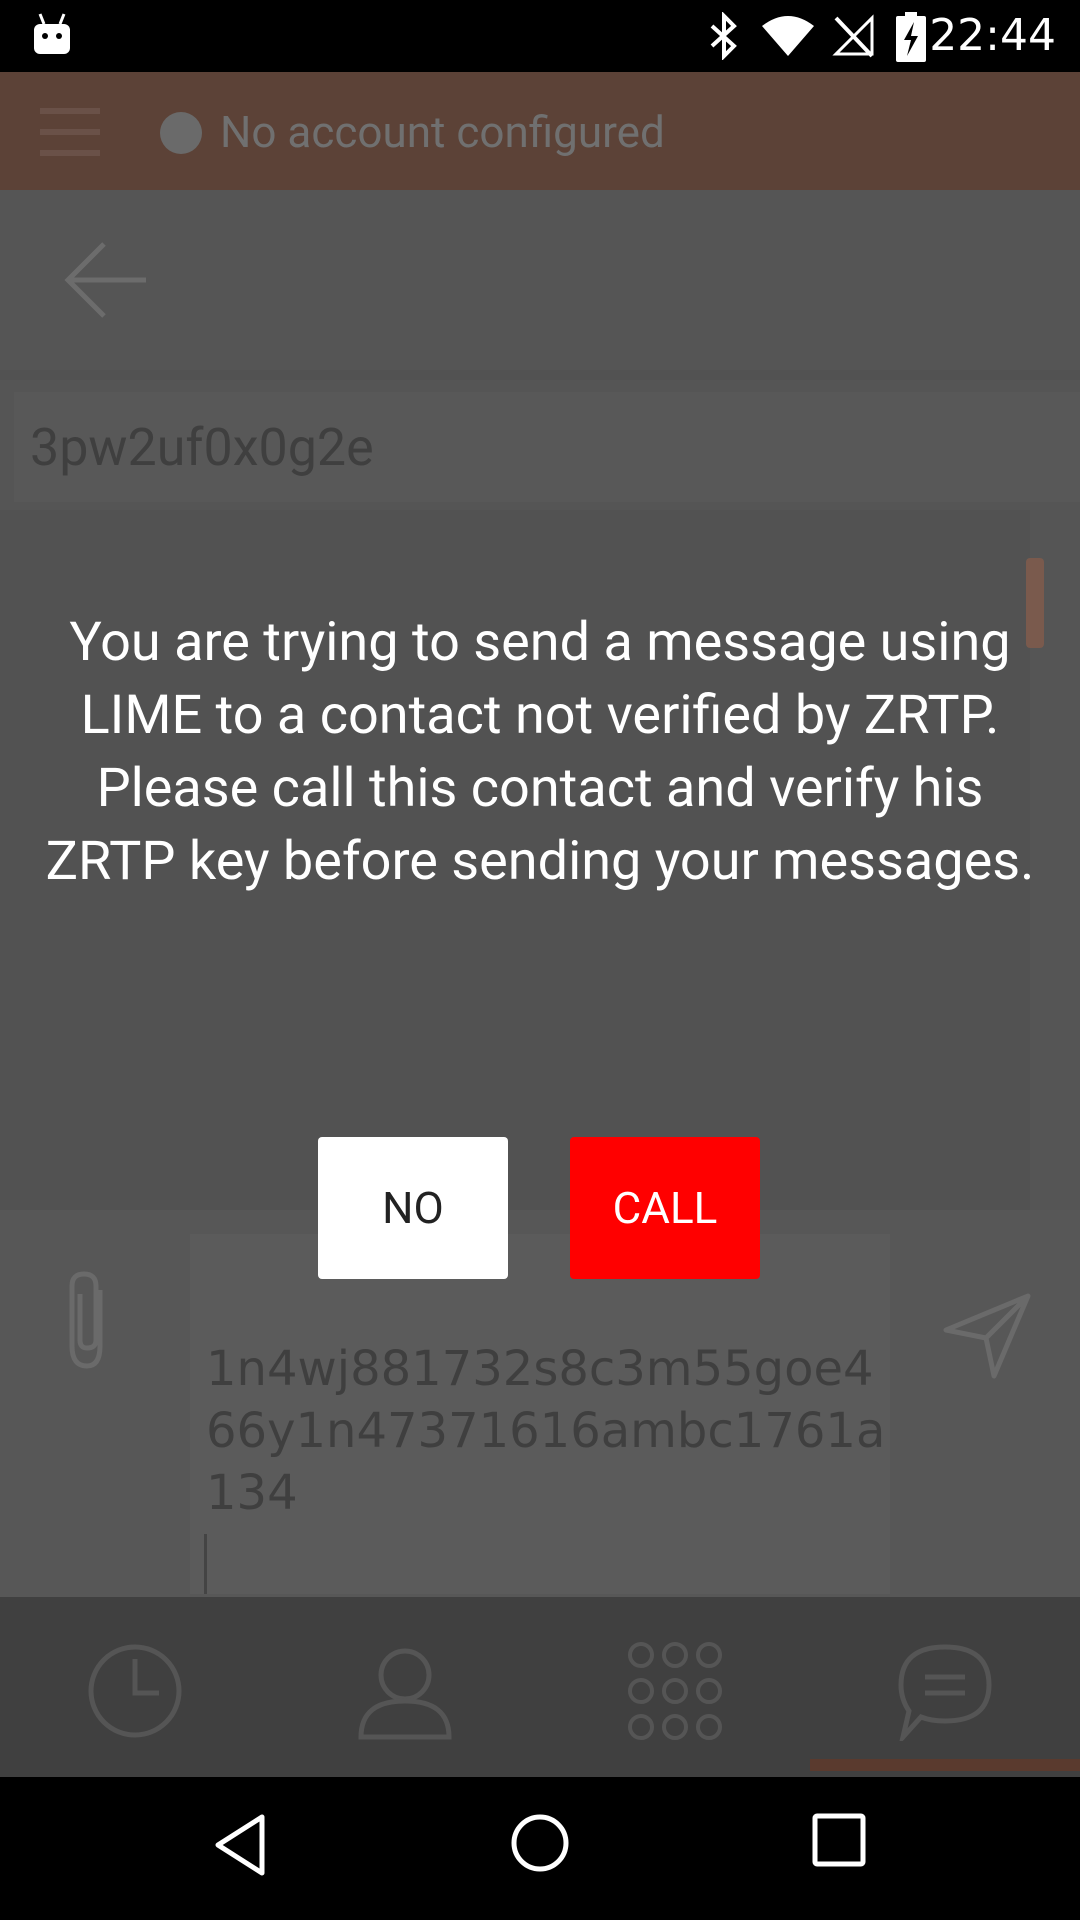 The height and width of the screenshot is (1920, 1080). I want to click on nav-back-icon, so click(240, 1845).